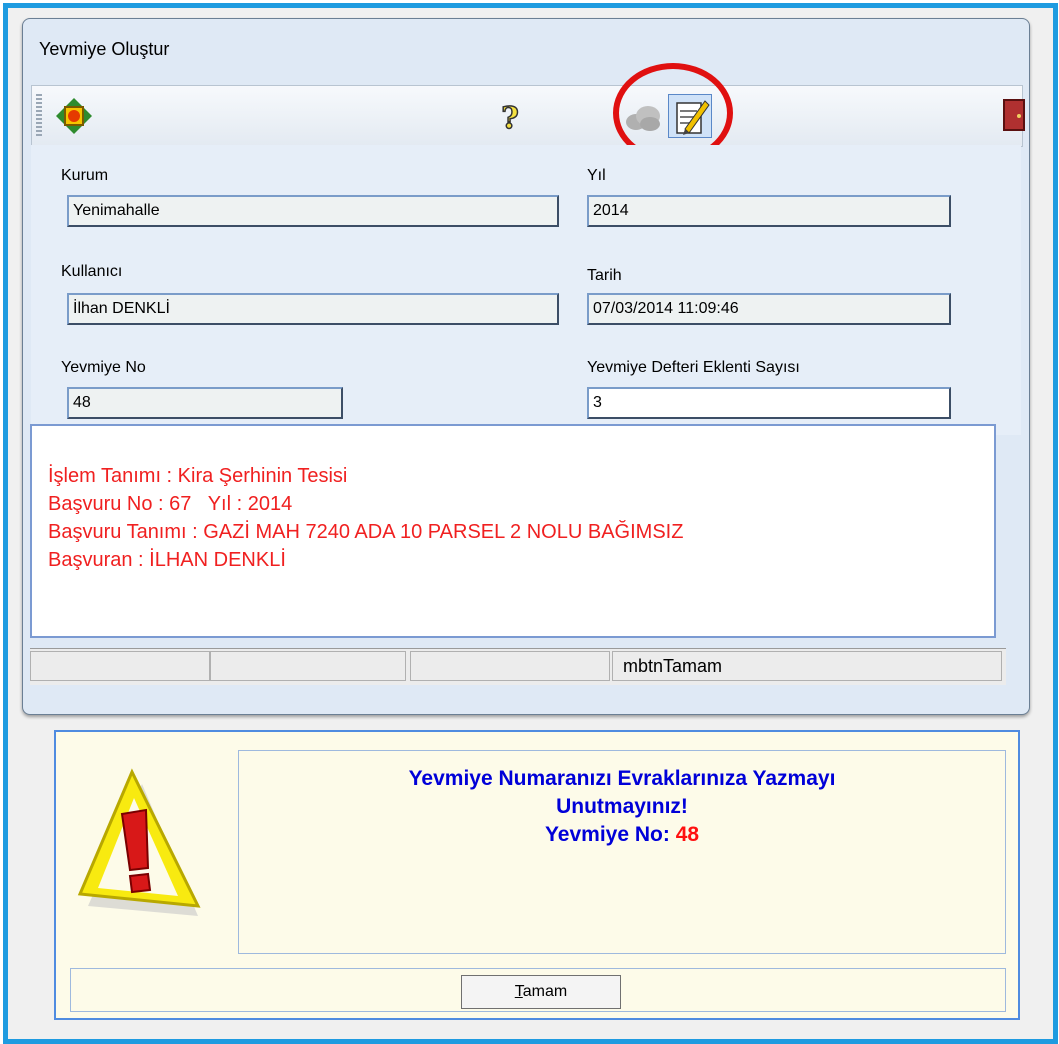 This screenshot has width=1059, height=1044. I want to click on kurum-label: Kurum, so click(85, 175).